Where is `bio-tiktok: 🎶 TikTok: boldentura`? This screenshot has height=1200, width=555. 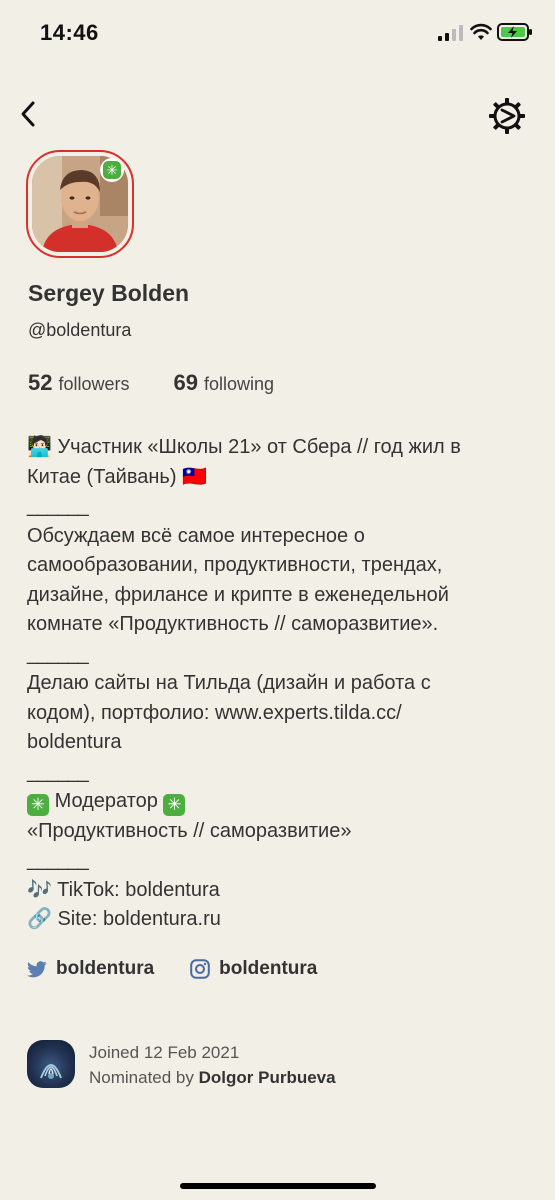
bio-tiktok: 🎶 TikTok: boldentura is located at coordinates (123, 889).